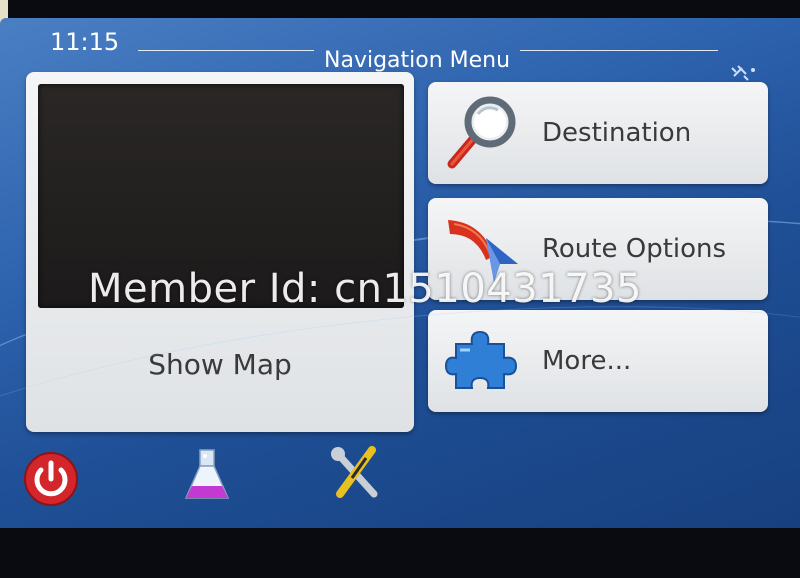  What do you see at coordinates (634, 249) in the screenshot?
I see `route-options-label: Route Options` at bounding box center [634, 249].